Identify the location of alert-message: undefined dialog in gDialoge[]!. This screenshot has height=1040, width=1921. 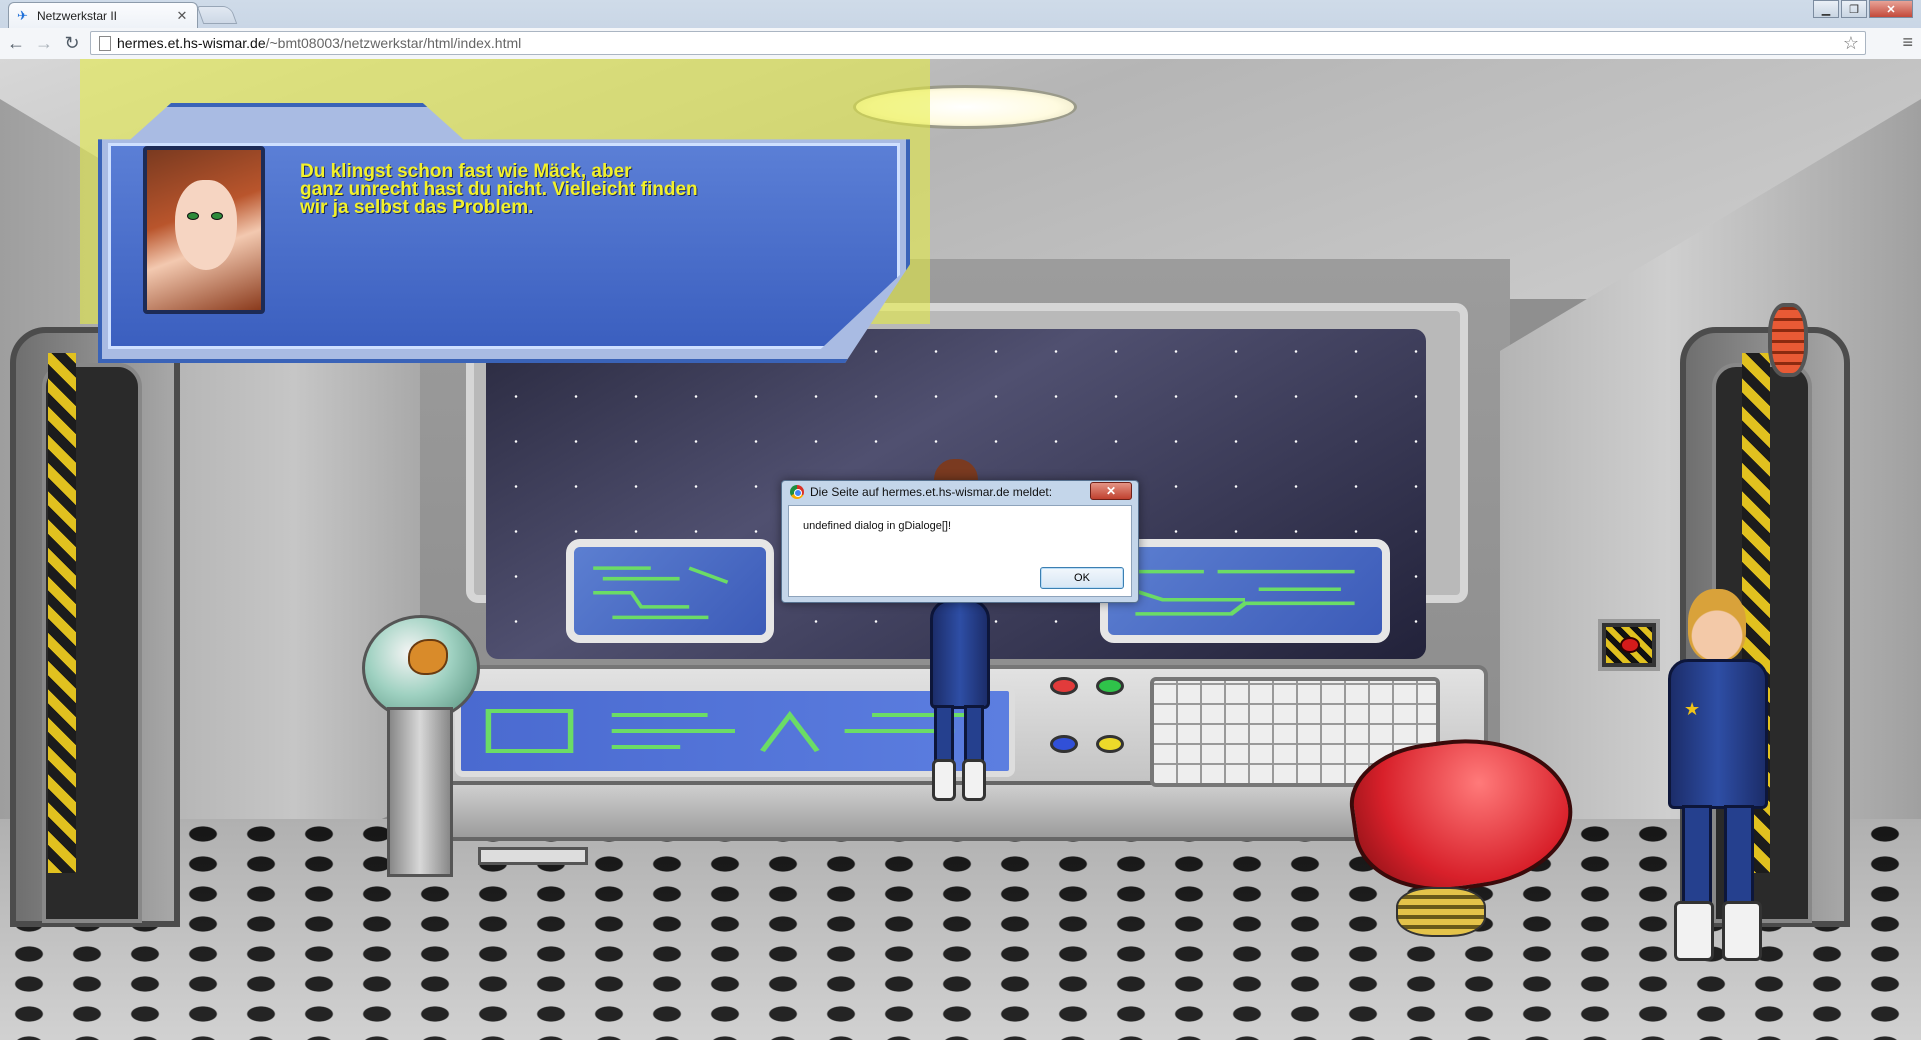
(877, 526).